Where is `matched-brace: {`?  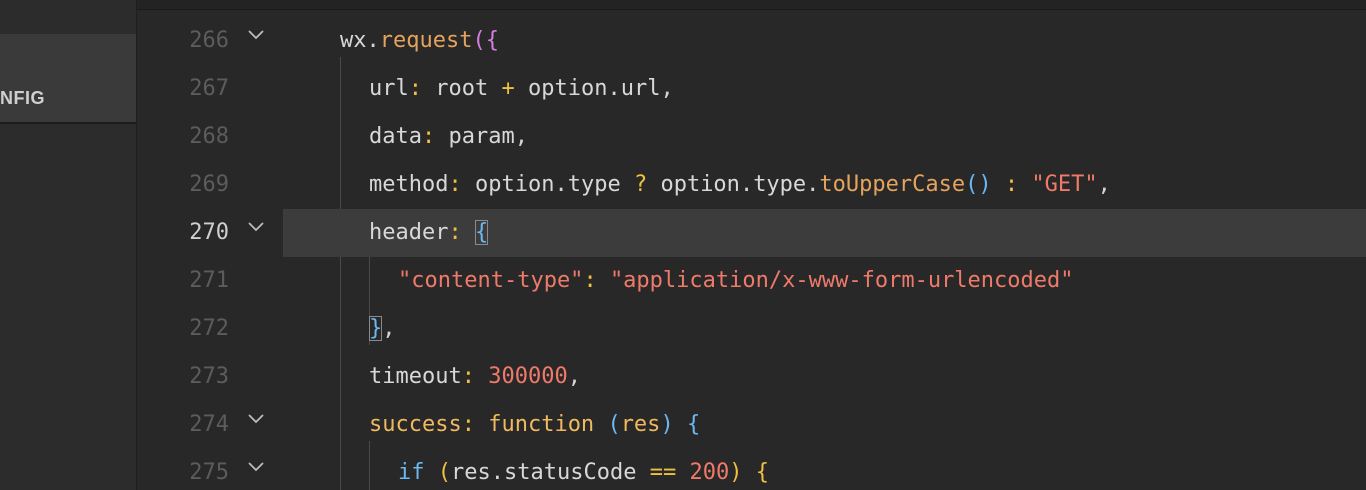
matched-brace: { is located at coordinates (481, 232).